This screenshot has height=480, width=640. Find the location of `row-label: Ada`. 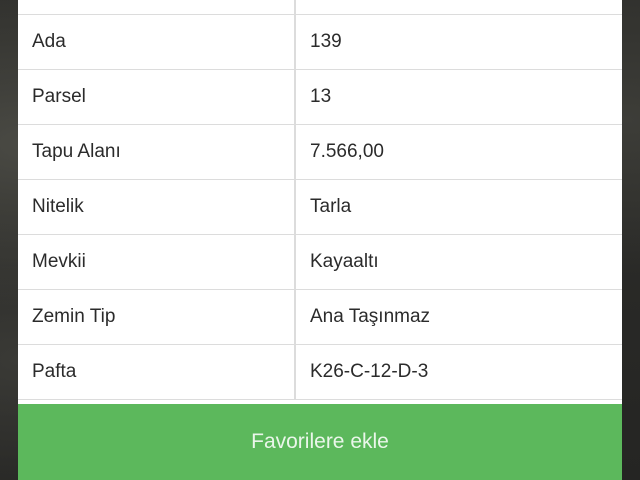

row-label: Ada is located at coordinates (157, 42).